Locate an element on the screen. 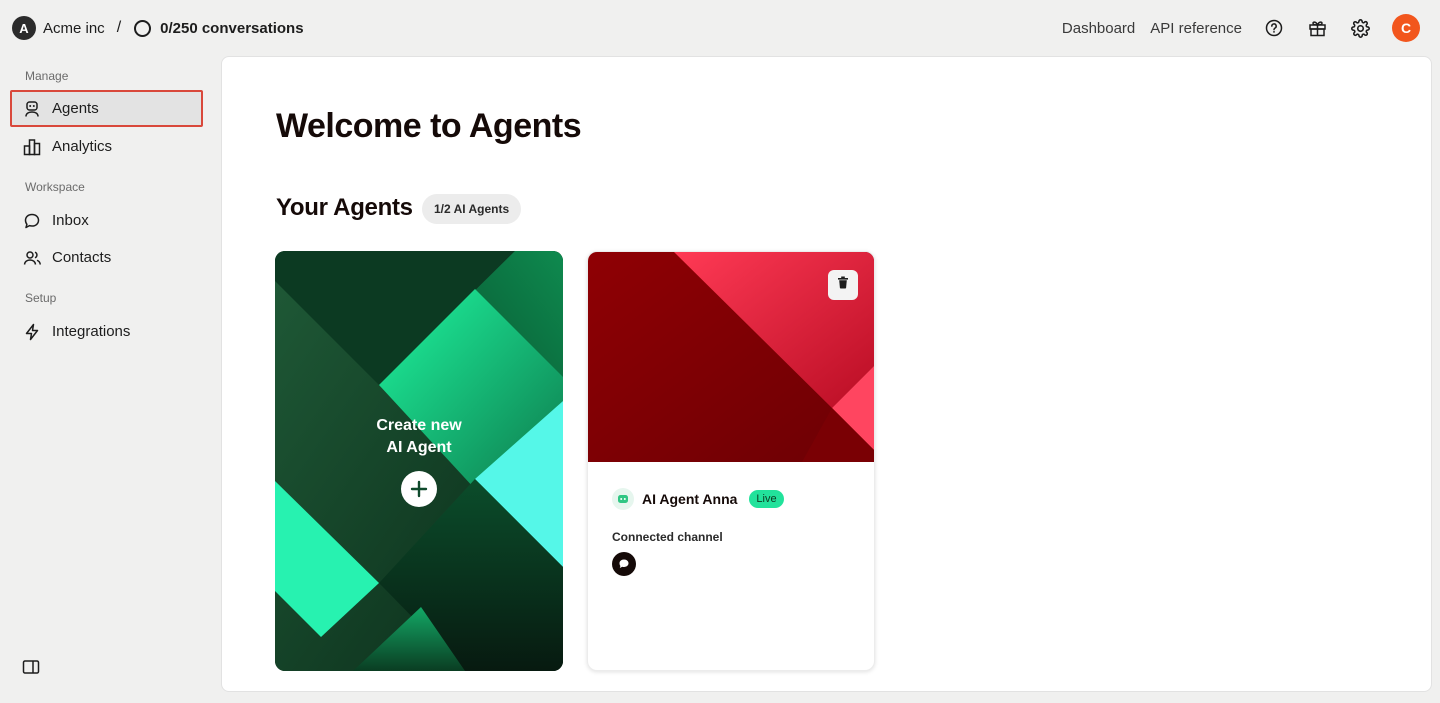  header-actions: Dashboard API reference C is located at coordinates (1241, 28).